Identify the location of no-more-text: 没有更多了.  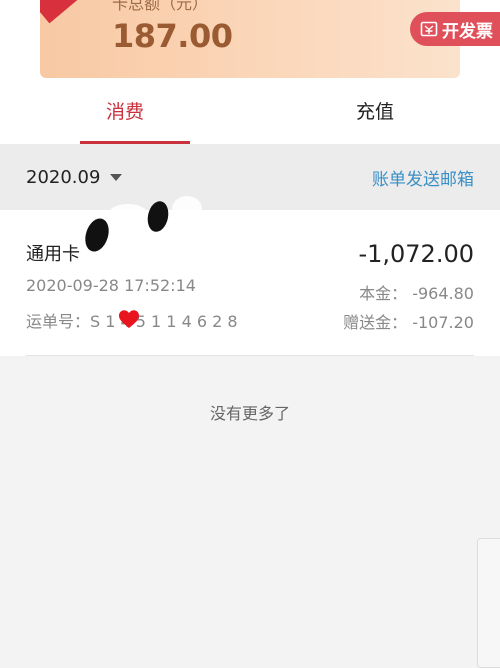
(249, 413).